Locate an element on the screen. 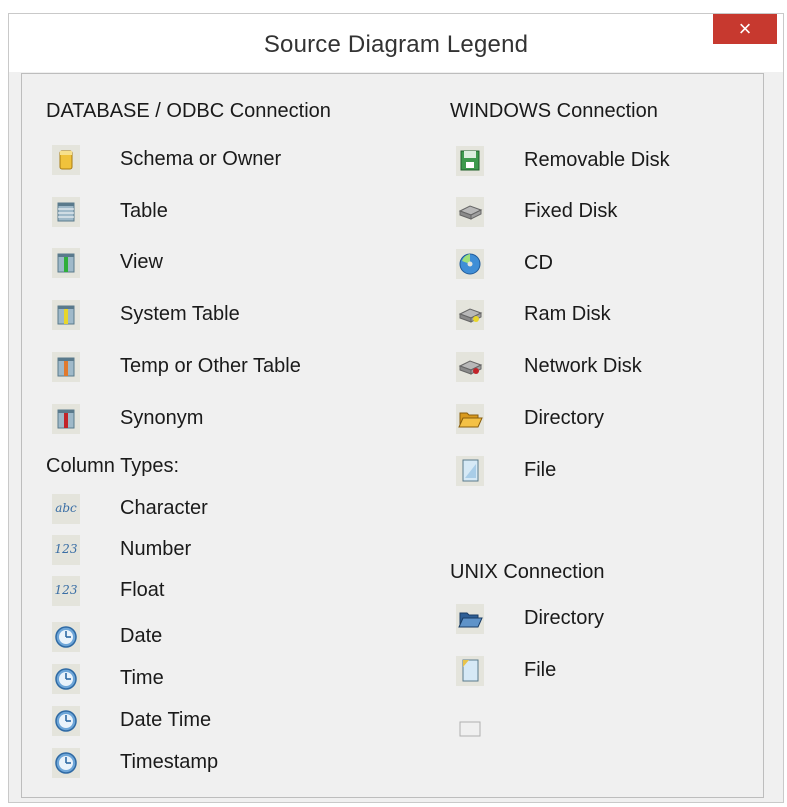 This screenshot has width=787, height=807. number-icon: 123 is located at coordinates (66, 550).